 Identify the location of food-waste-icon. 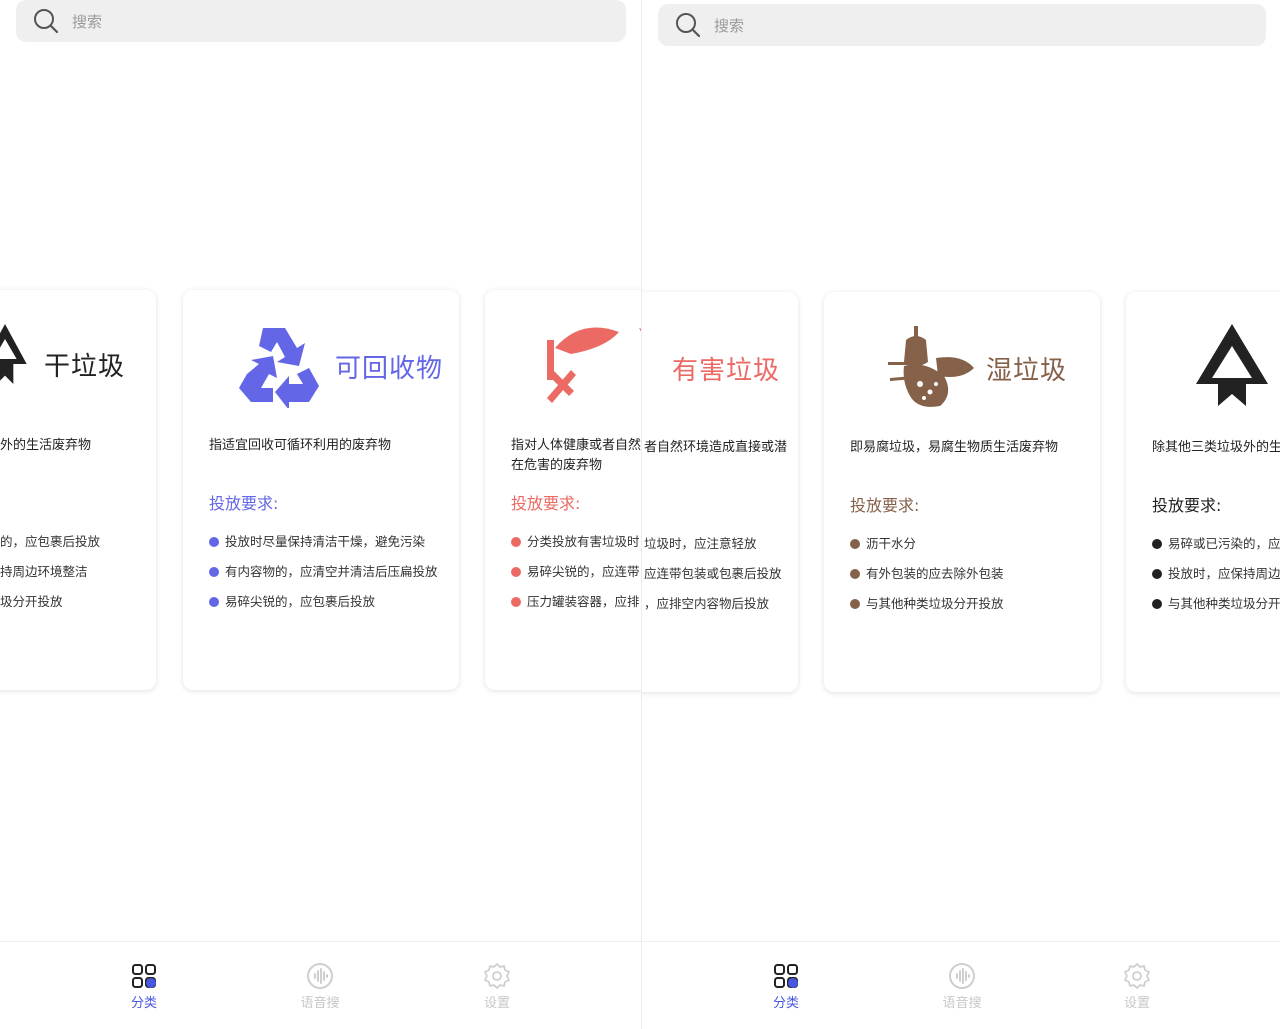
(931, 366).